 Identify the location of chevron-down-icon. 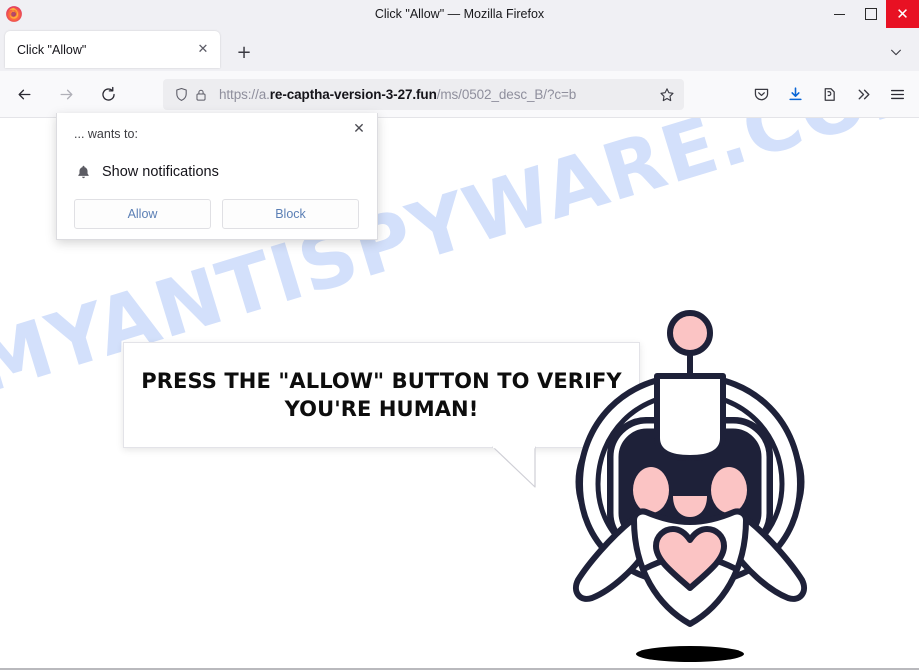
(896, 52).